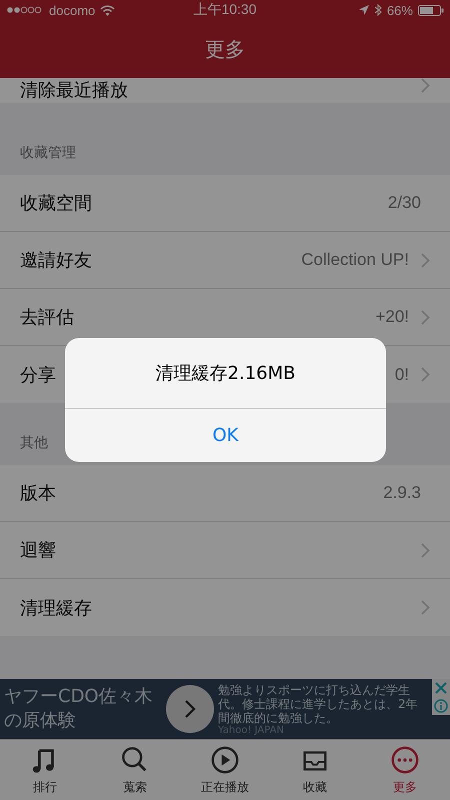 The height and width of the screenshot is (800, 450). What do you see at coordinates (48, 153) in the screenshot?
I see `section-header: 收藏管理` at bounding box center [48, 153].